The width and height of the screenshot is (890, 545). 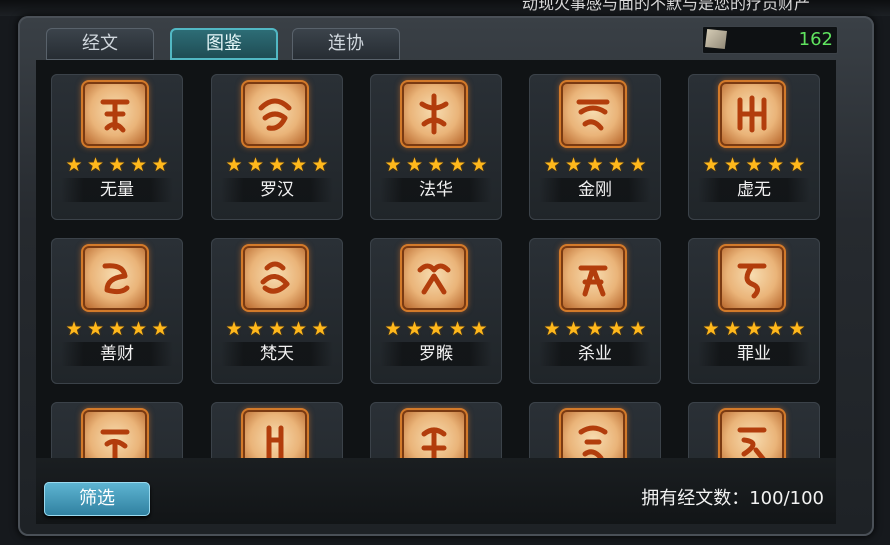 I want to click on card-name: 罗汉, so click(x=277, y=190).